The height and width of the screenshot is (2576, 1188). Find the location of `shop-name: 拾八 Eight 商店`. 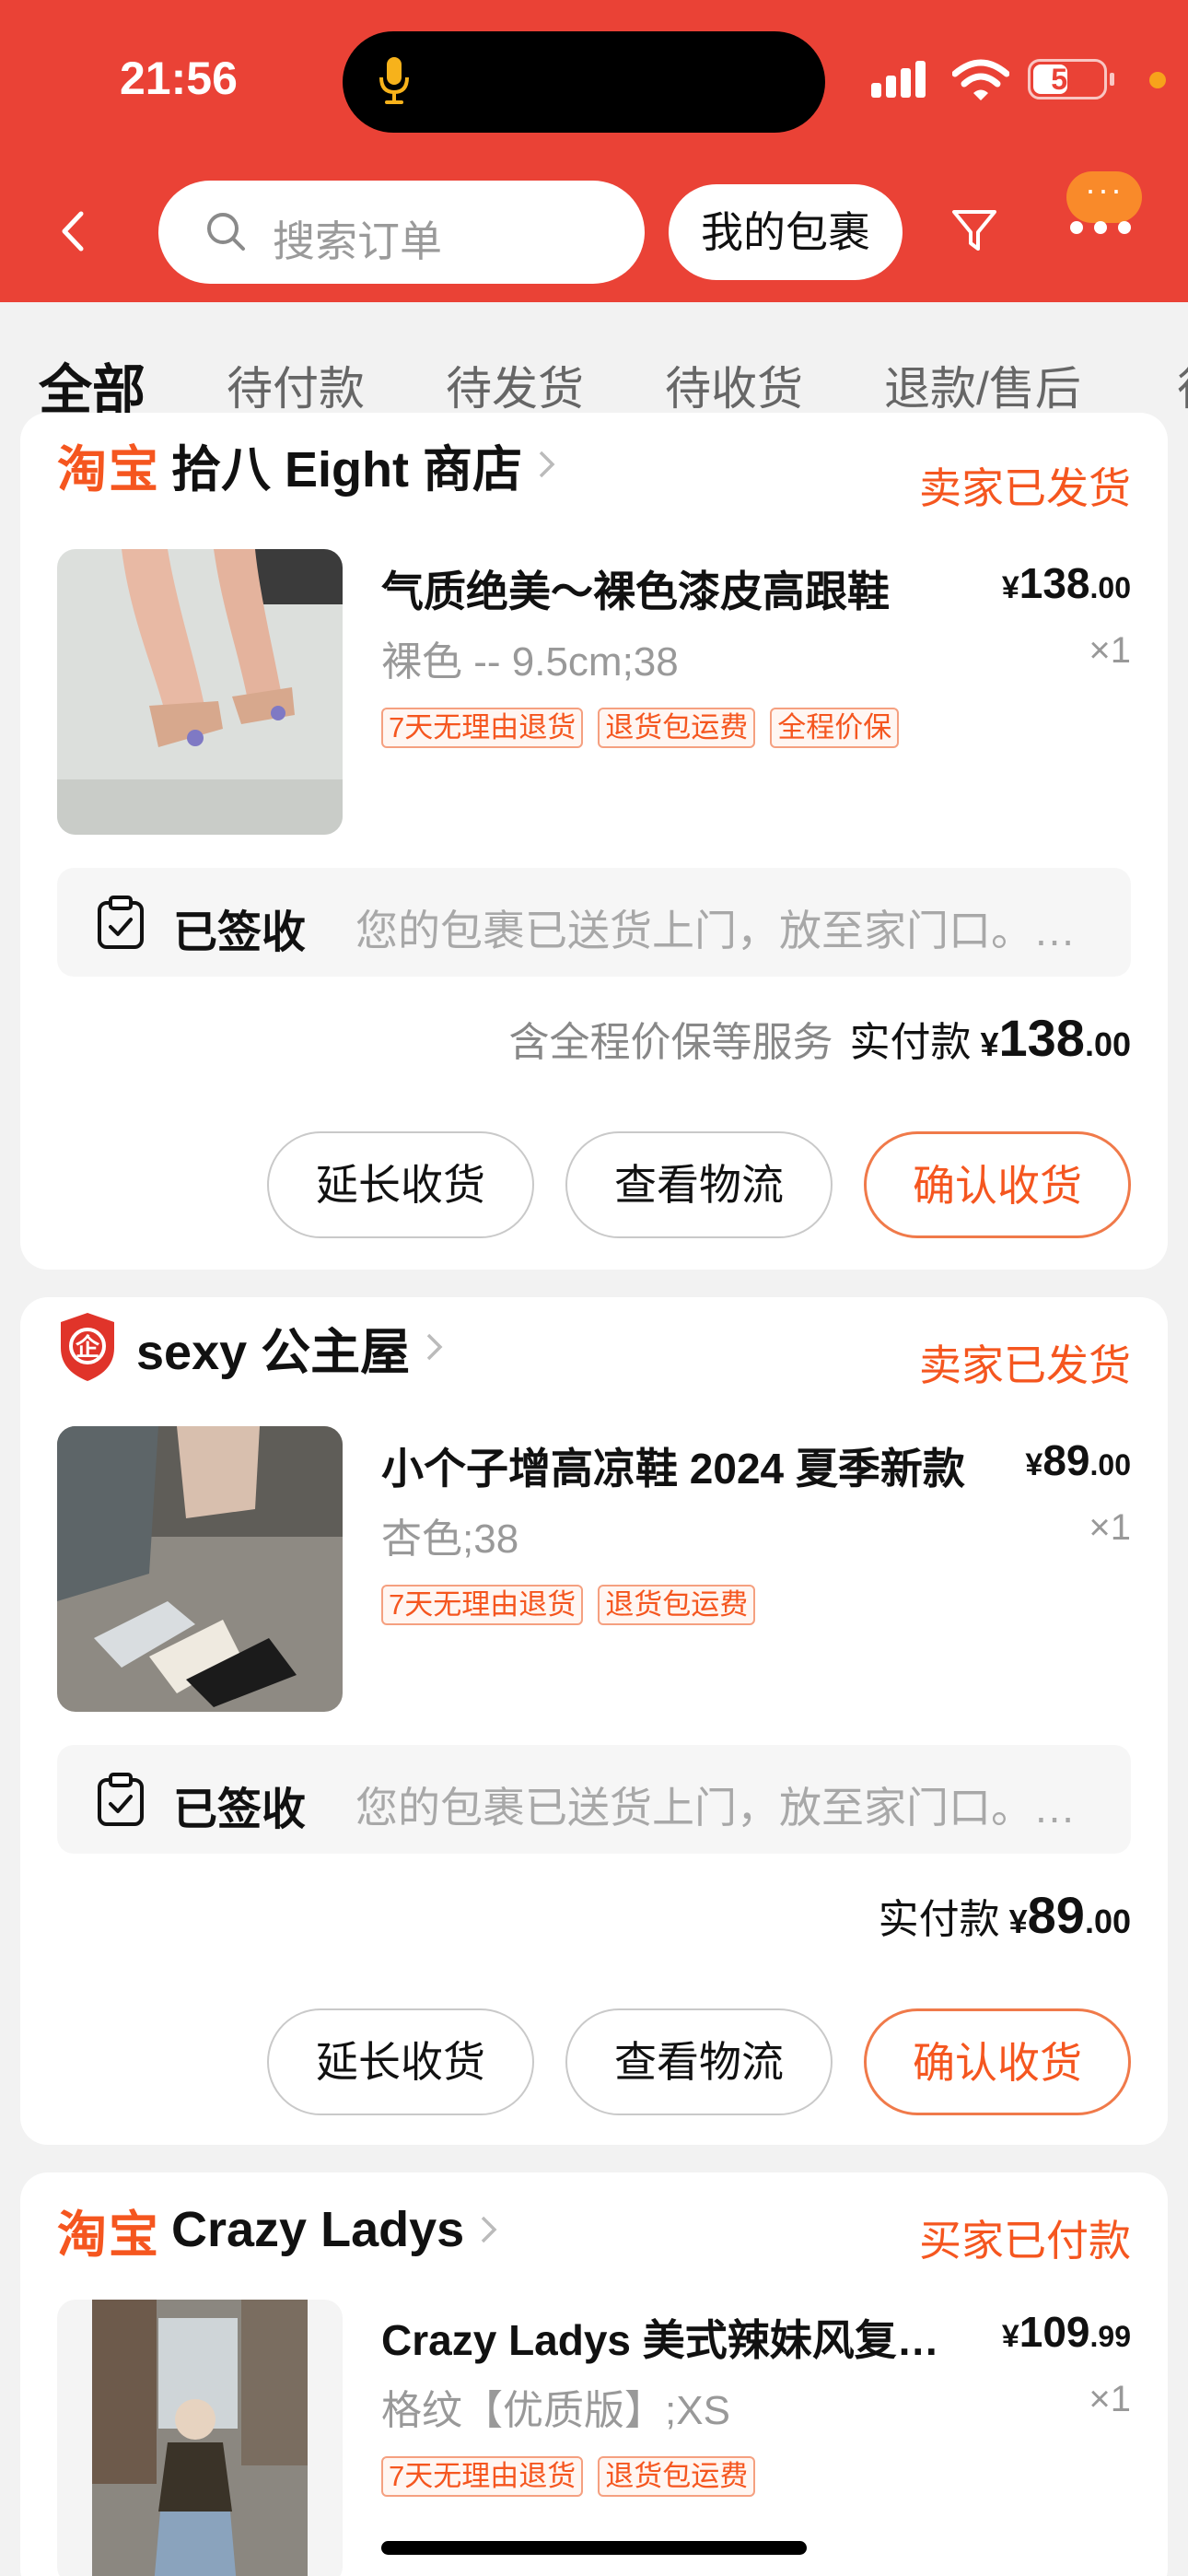

shop-name: 拾八 Eight 商店 is located at coordinates (346, 464).